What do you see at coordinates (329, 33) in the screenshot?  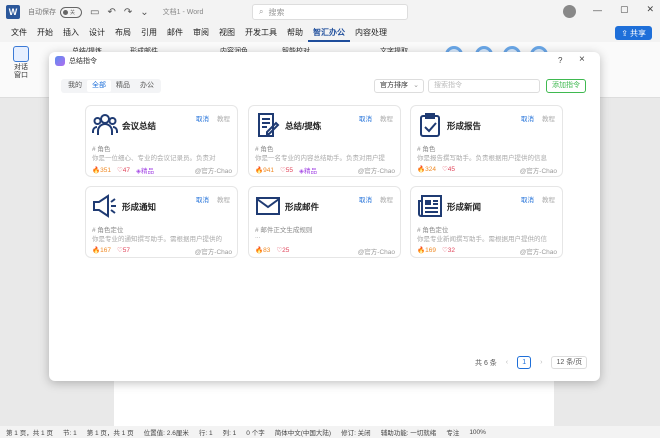 I see `tab-11: 智汇办公` at bounding box center [329, 33].